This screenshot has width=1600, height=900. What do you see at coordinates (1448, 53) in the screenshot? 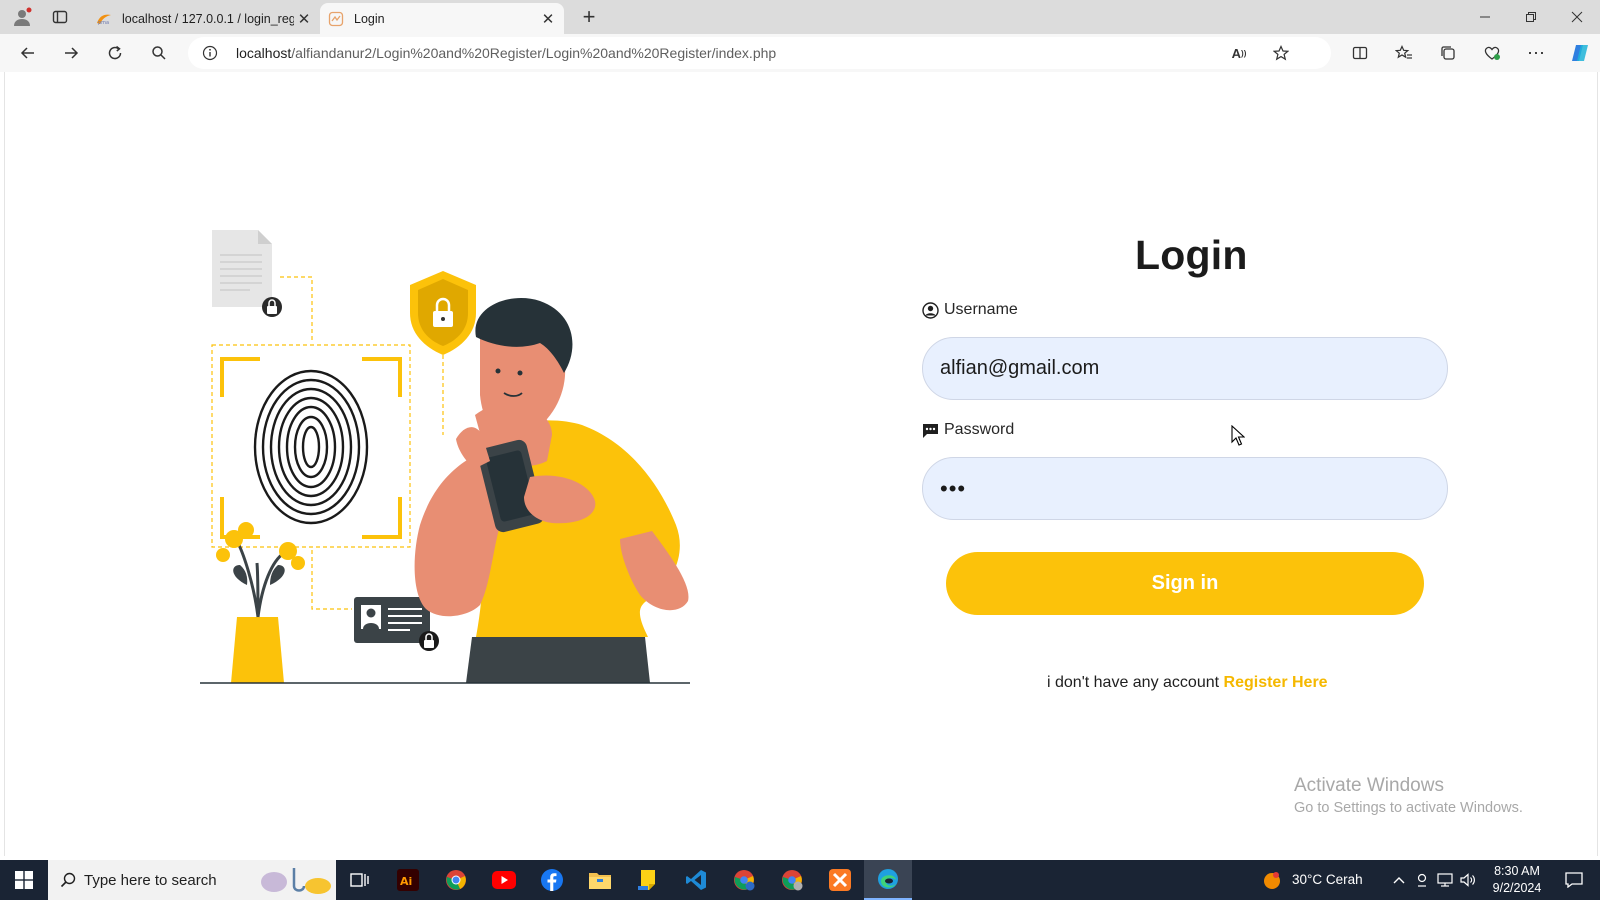
I see `collections-icon` at bounding box center [1448, 53].